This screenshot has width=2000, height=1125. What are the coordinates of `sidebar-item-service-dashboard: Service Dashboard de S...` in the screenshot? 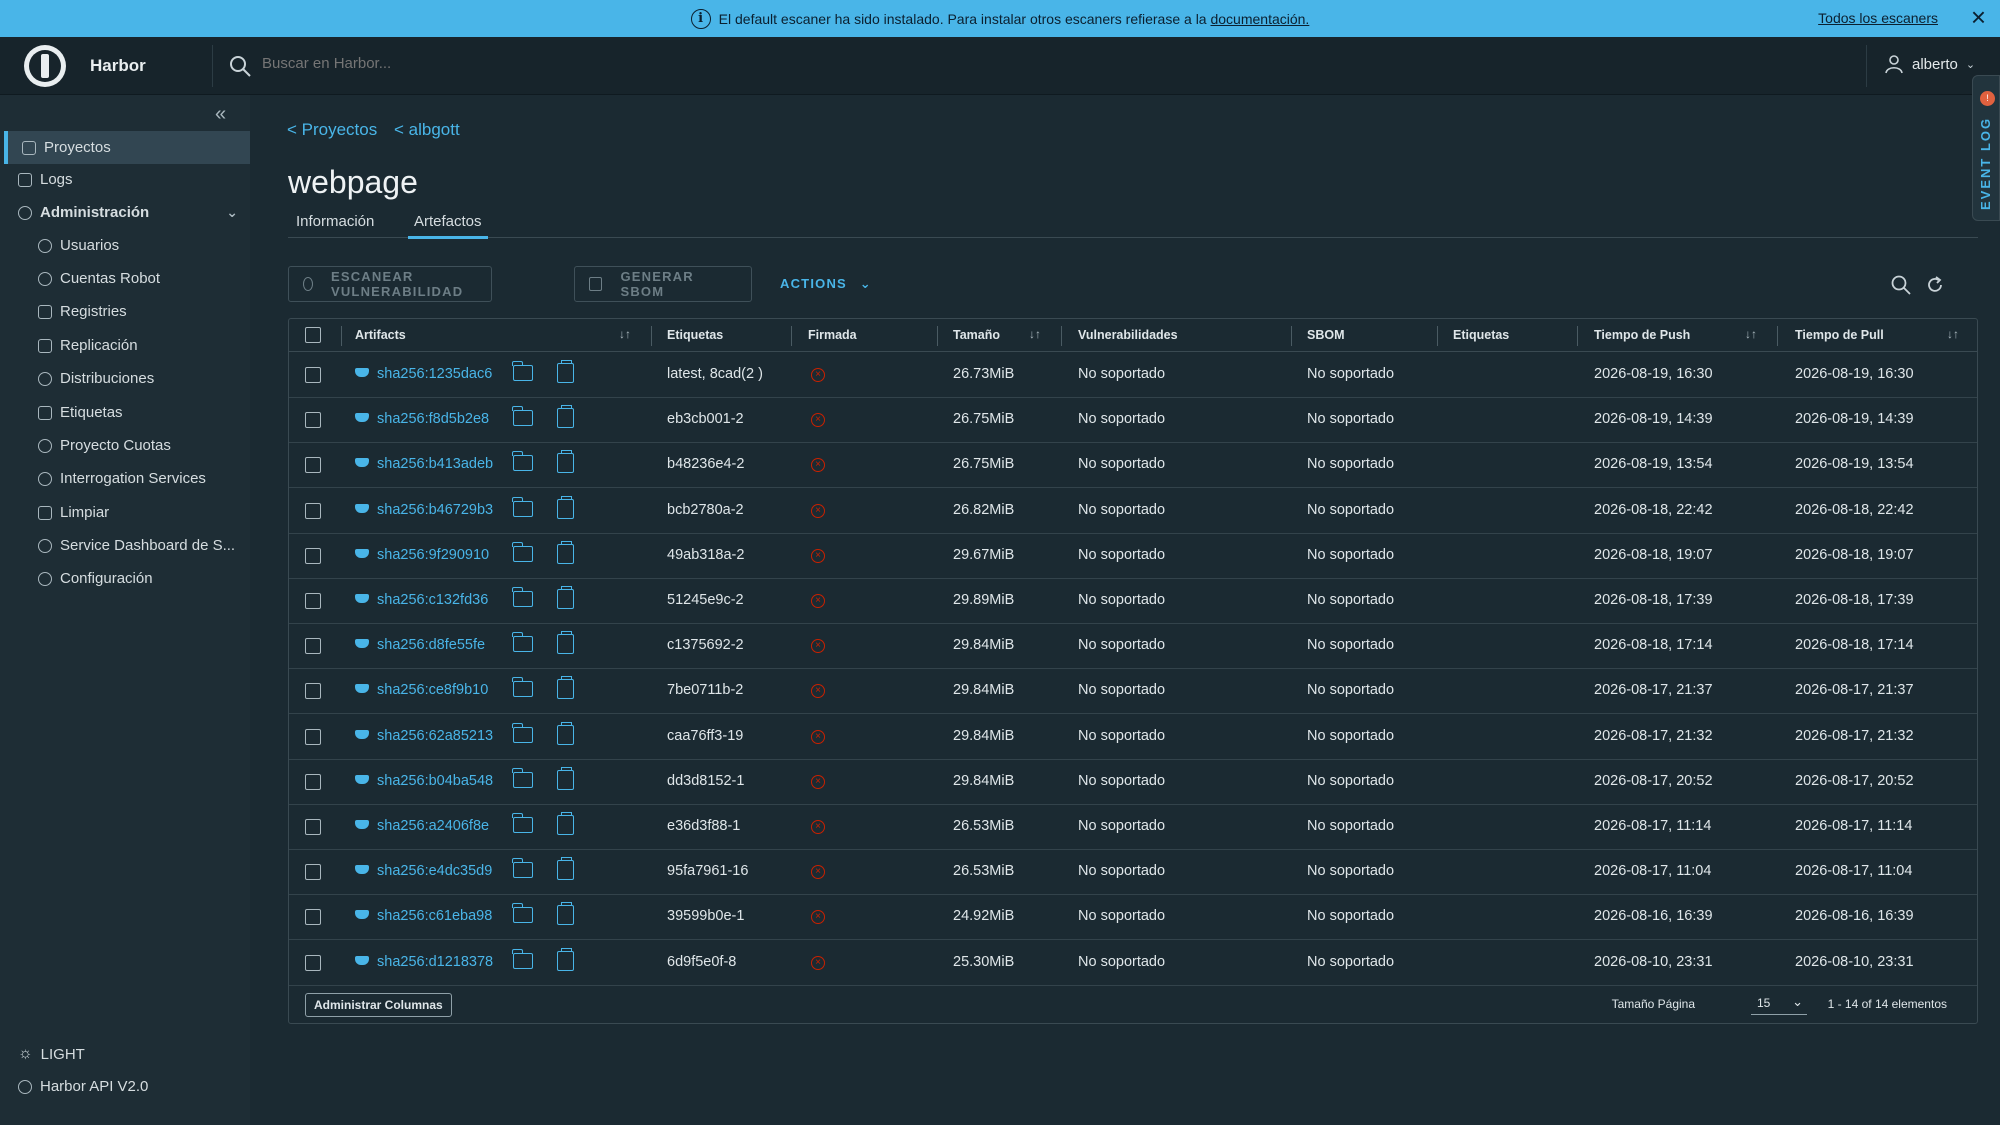 It's located at (137, 545).